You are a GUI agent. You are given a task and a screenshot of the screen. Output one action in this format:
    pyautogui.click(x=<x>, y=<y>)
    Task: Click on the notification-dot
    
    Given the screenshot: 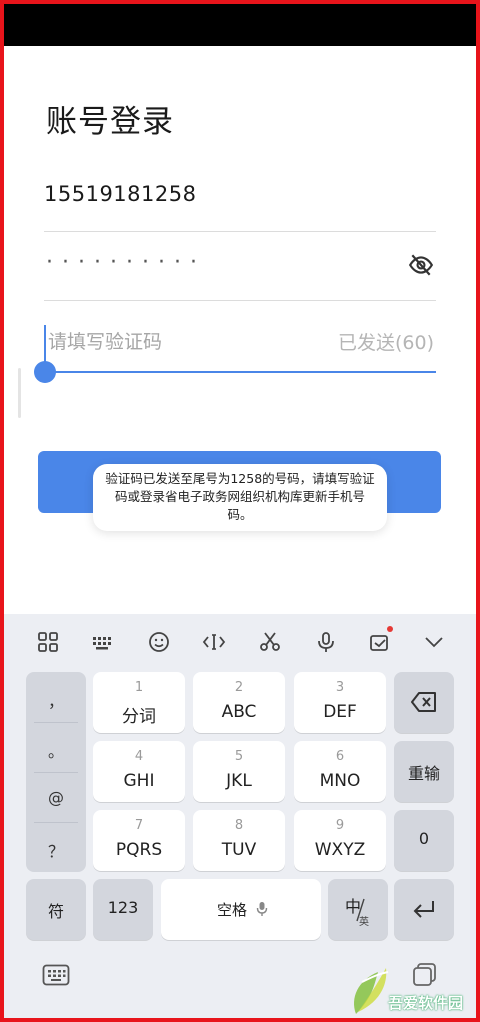 What is the action you would take?
    pyautogui.click(x=390, y=629)
    